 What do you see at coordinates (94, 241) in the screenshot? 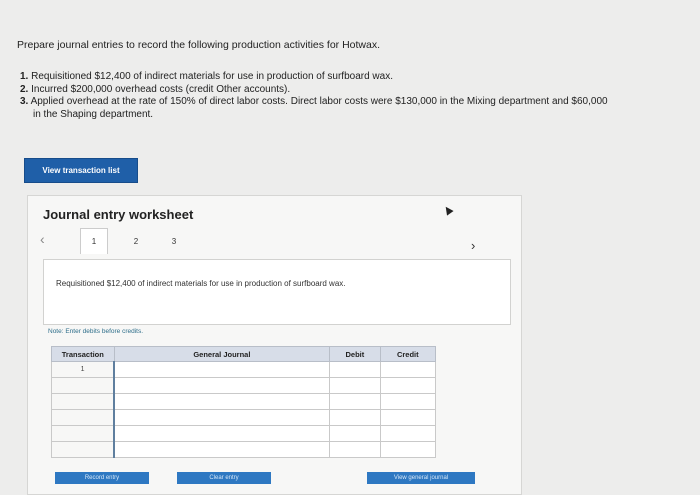
I see `tab-1: 1` at bounding box center [94, 241].